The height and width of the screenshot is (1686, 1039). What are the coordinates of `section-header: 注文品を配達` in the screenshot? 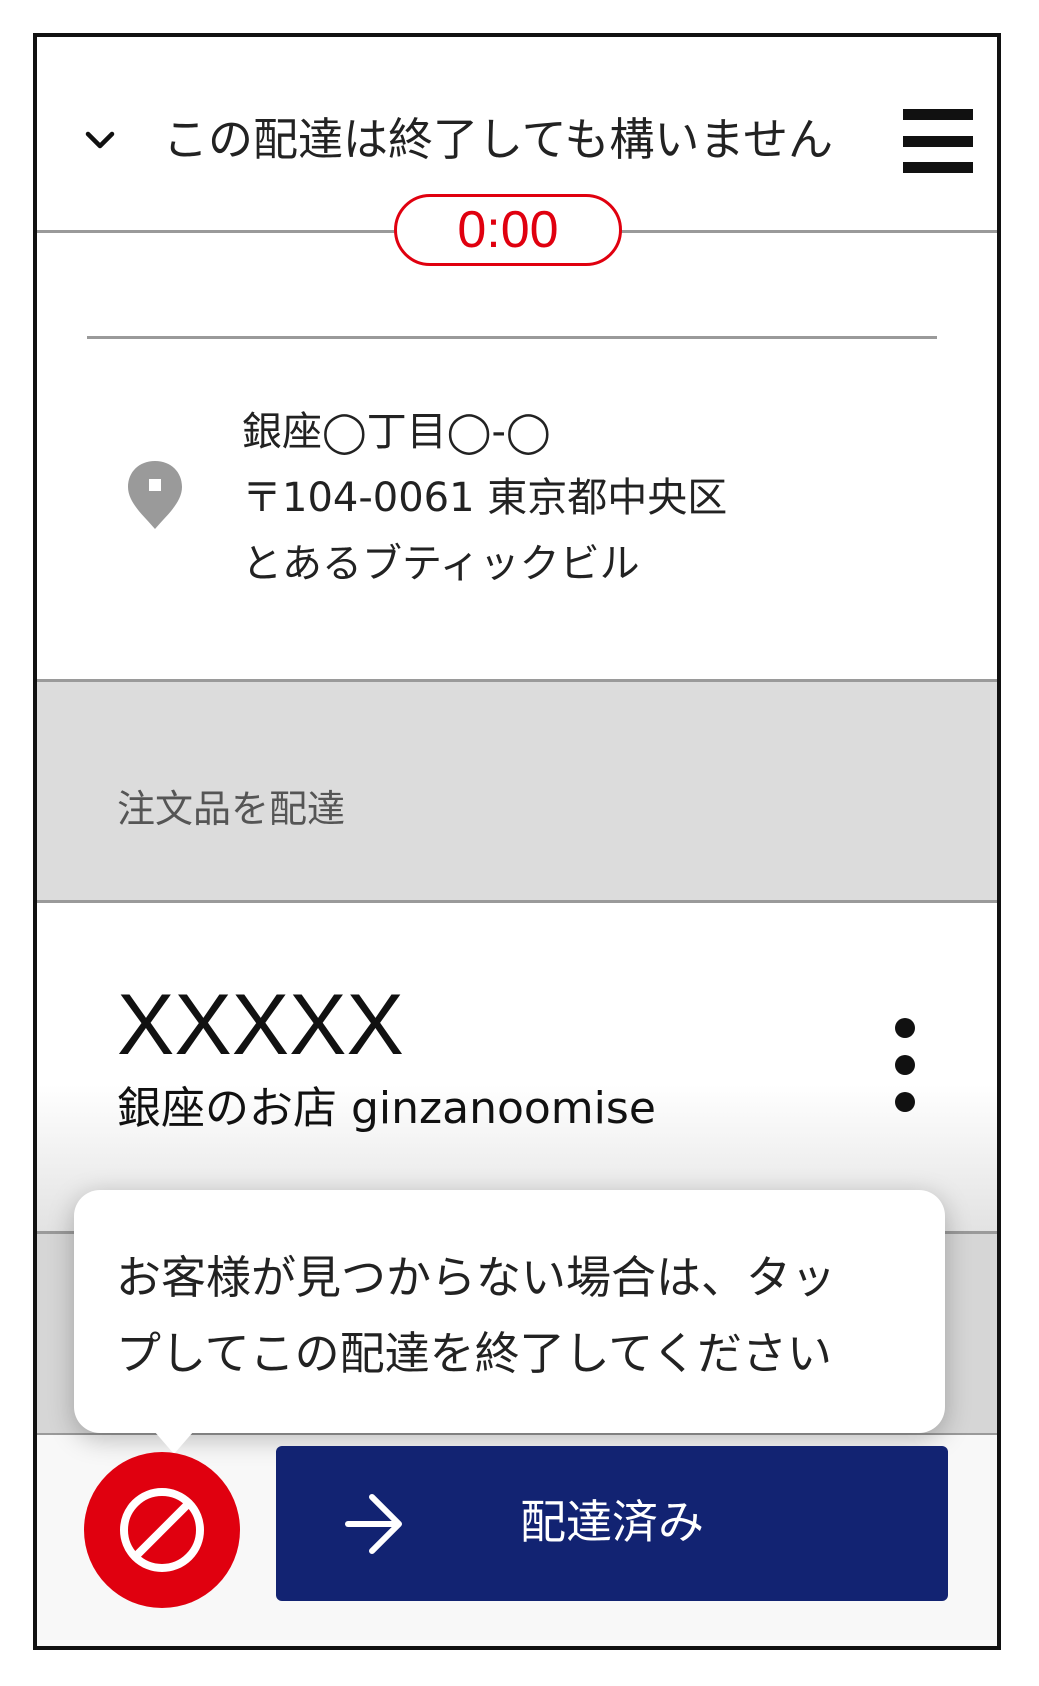 It's located at (517, 791).